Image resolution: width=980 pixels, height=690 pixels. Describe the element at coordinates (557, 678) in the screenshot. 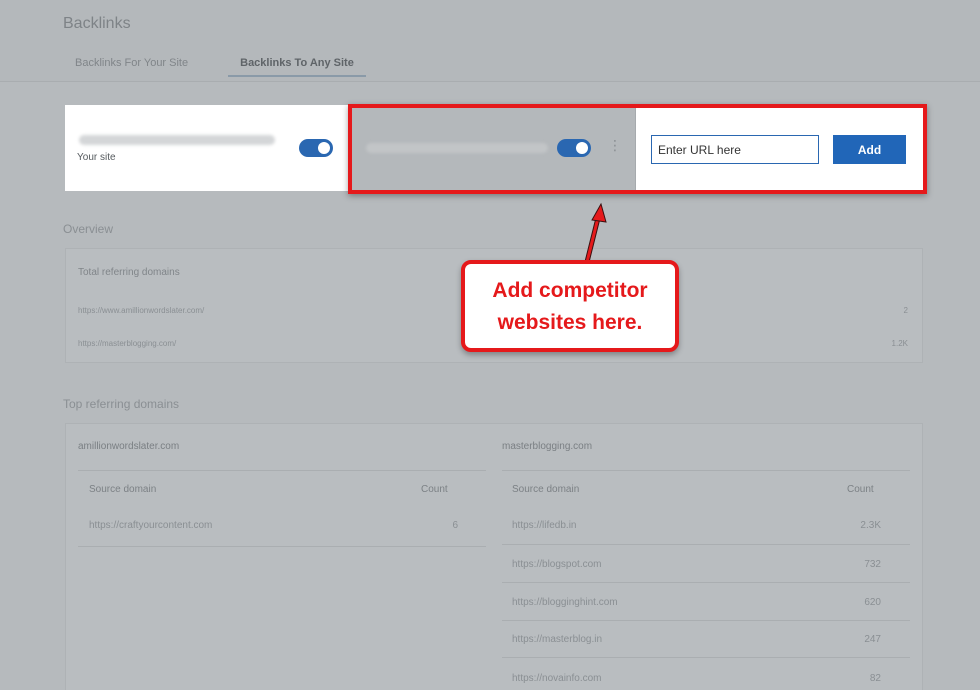

I see `table-row-domain: https://novainfo.com` at that location.